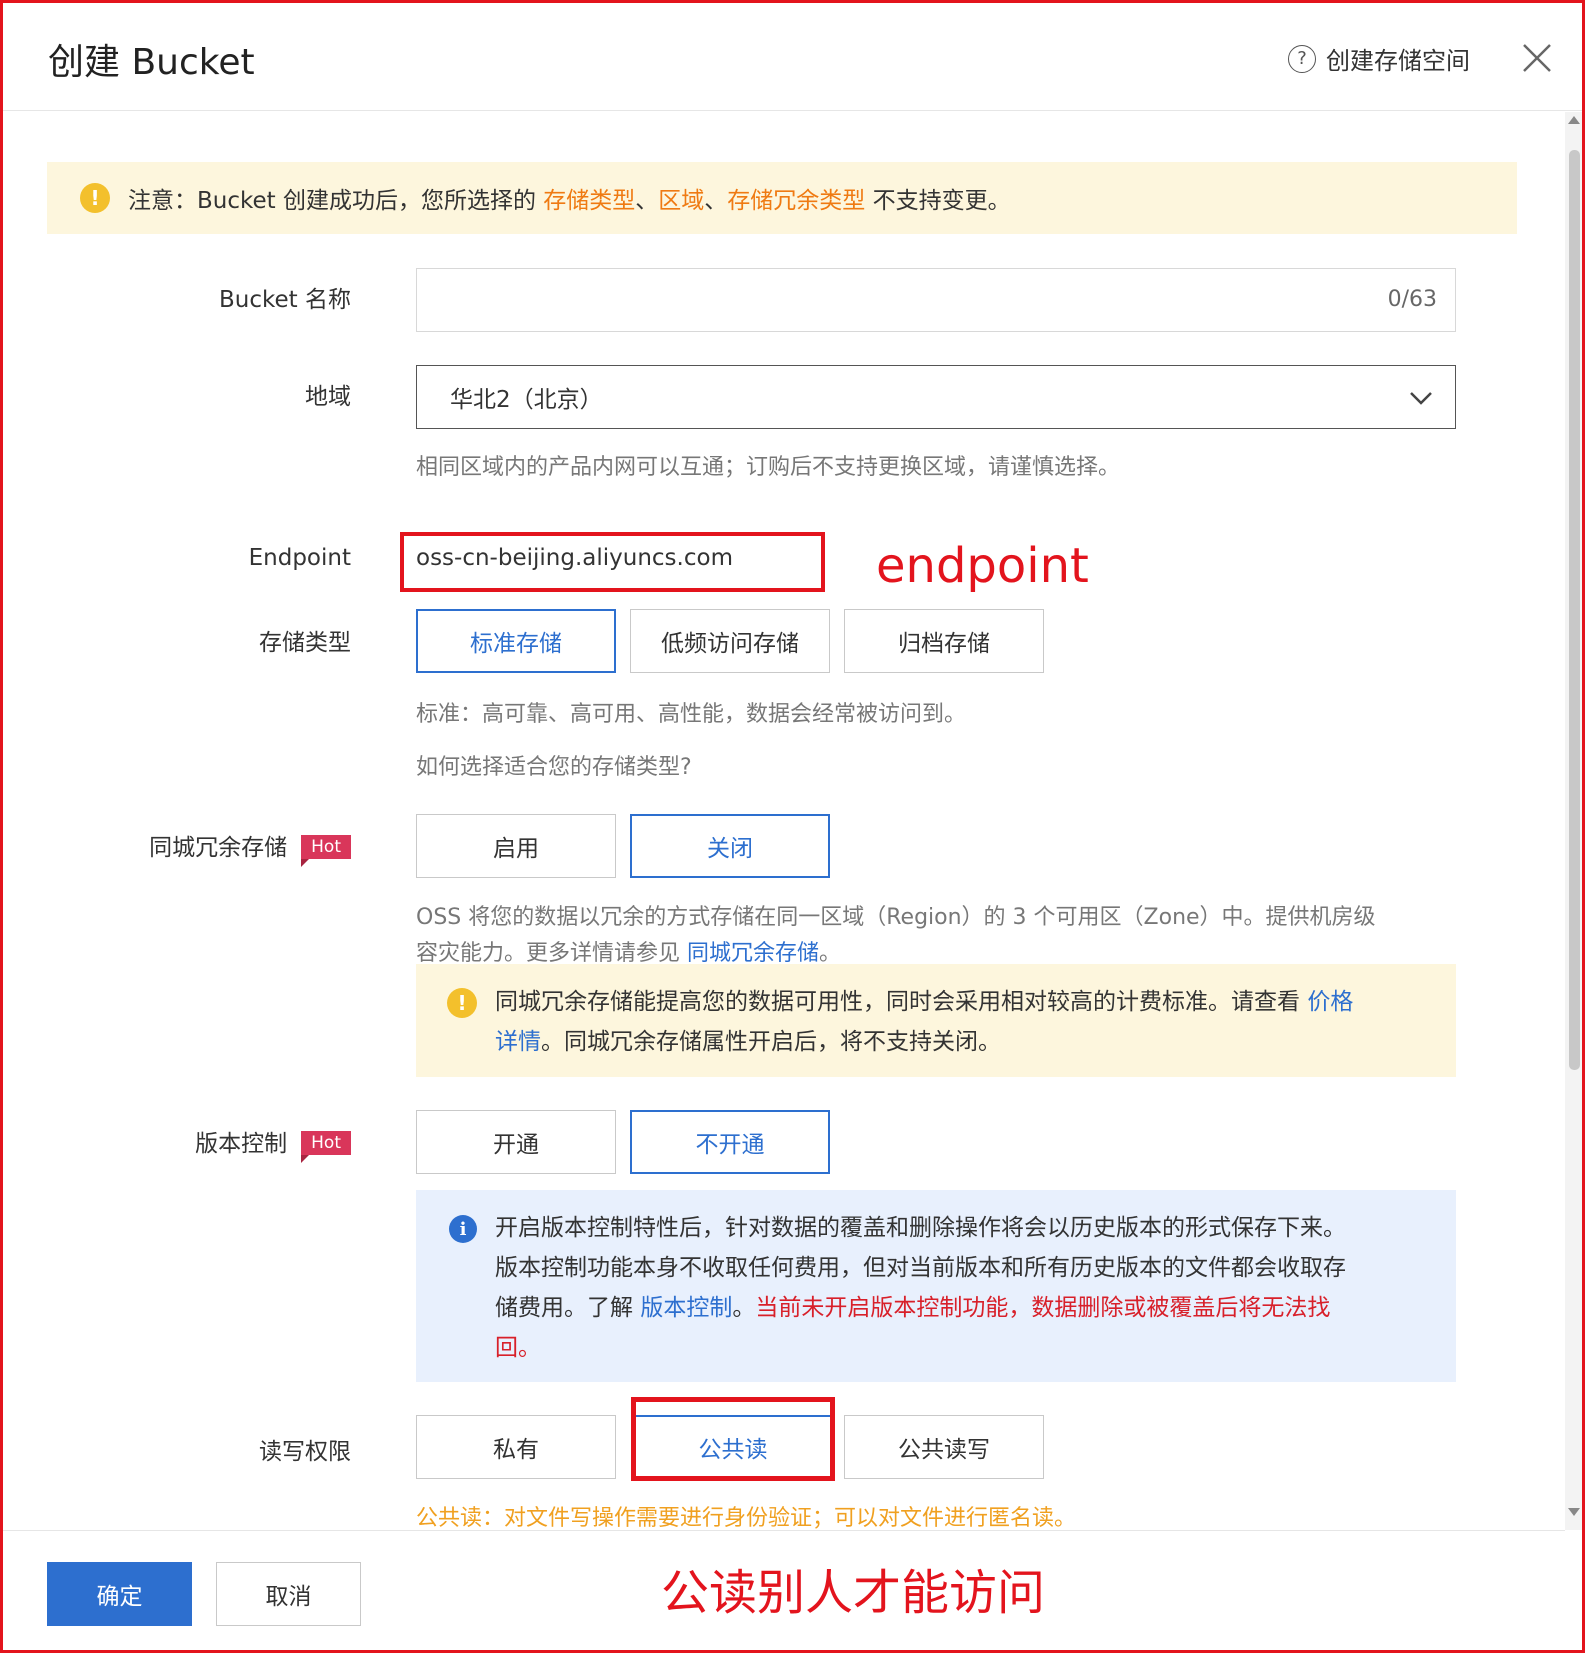 The width and height of the screenshot is (1585, 1653). What do you see at coordinates (463, 1229) in the screenshot?
I see `info-icon: i` at bounding box center [463, 1229].